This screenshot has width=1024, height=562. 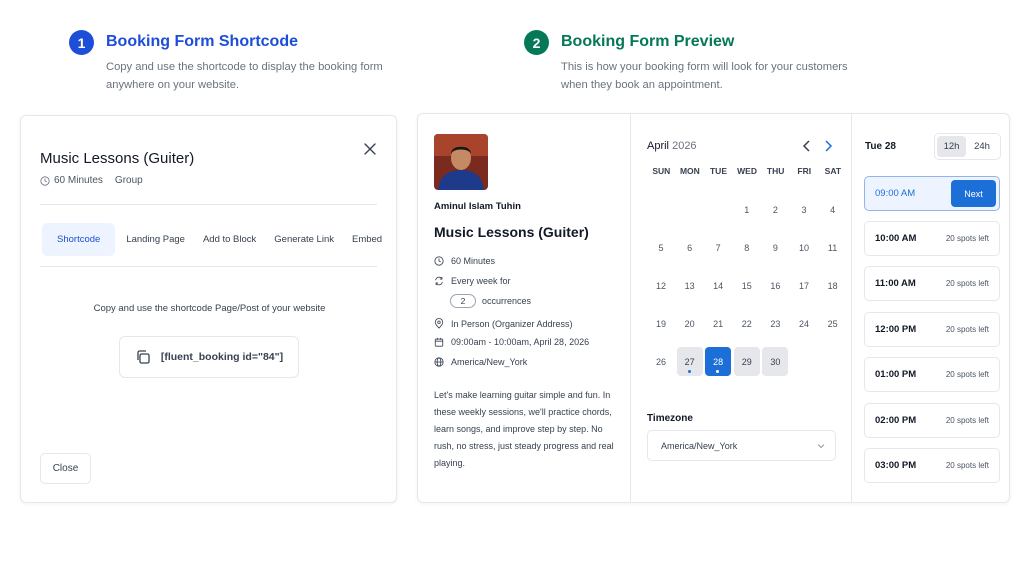 What do you see at coordinates (463, 301) in the screenshot?
I see `occurrences-input: 2` at bounding box center [463, 301].